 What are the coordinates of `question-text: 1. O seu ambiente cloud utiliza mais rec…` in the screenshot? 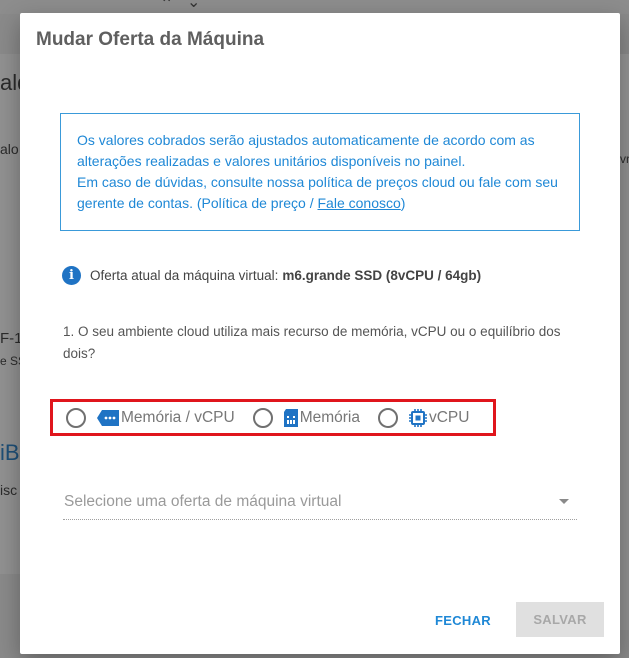 It's located at (312, 342).